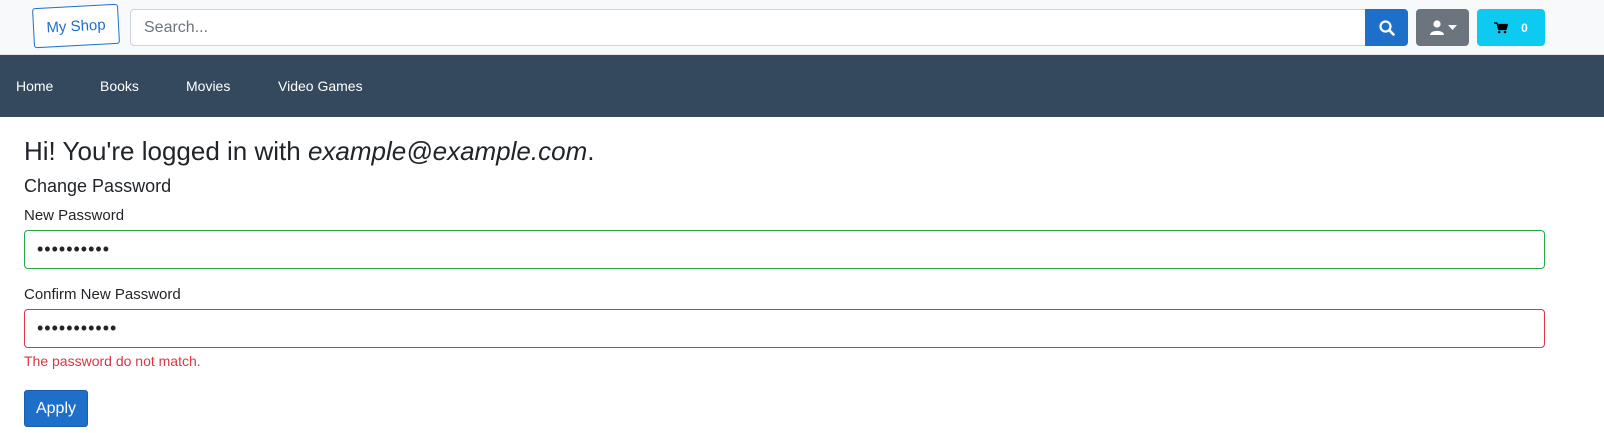 The width and height of the screenshot is (1604, 433). What do you see at coordinates (784, 328) in the screenshot?
I see `confirm-password-field` at bounding box center [784, 328].